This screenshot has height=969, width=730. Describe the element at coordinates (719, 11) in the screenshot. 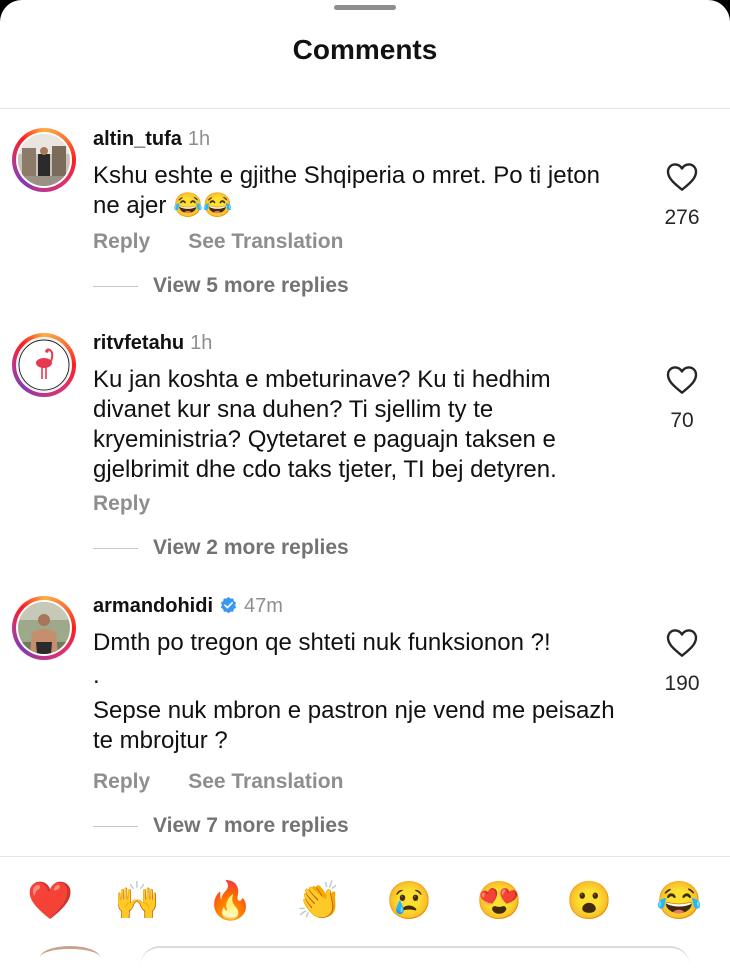

I see `screen-corner-right` at that location.